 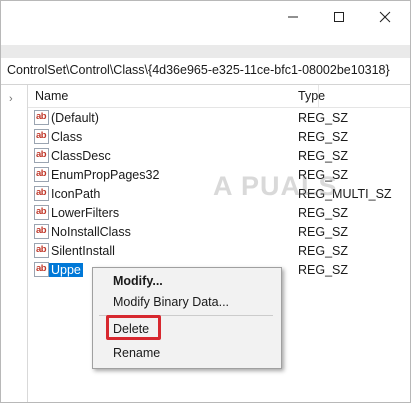 I want to click on table-row: ab Class REG_SZ, so click(x=219, y=137).